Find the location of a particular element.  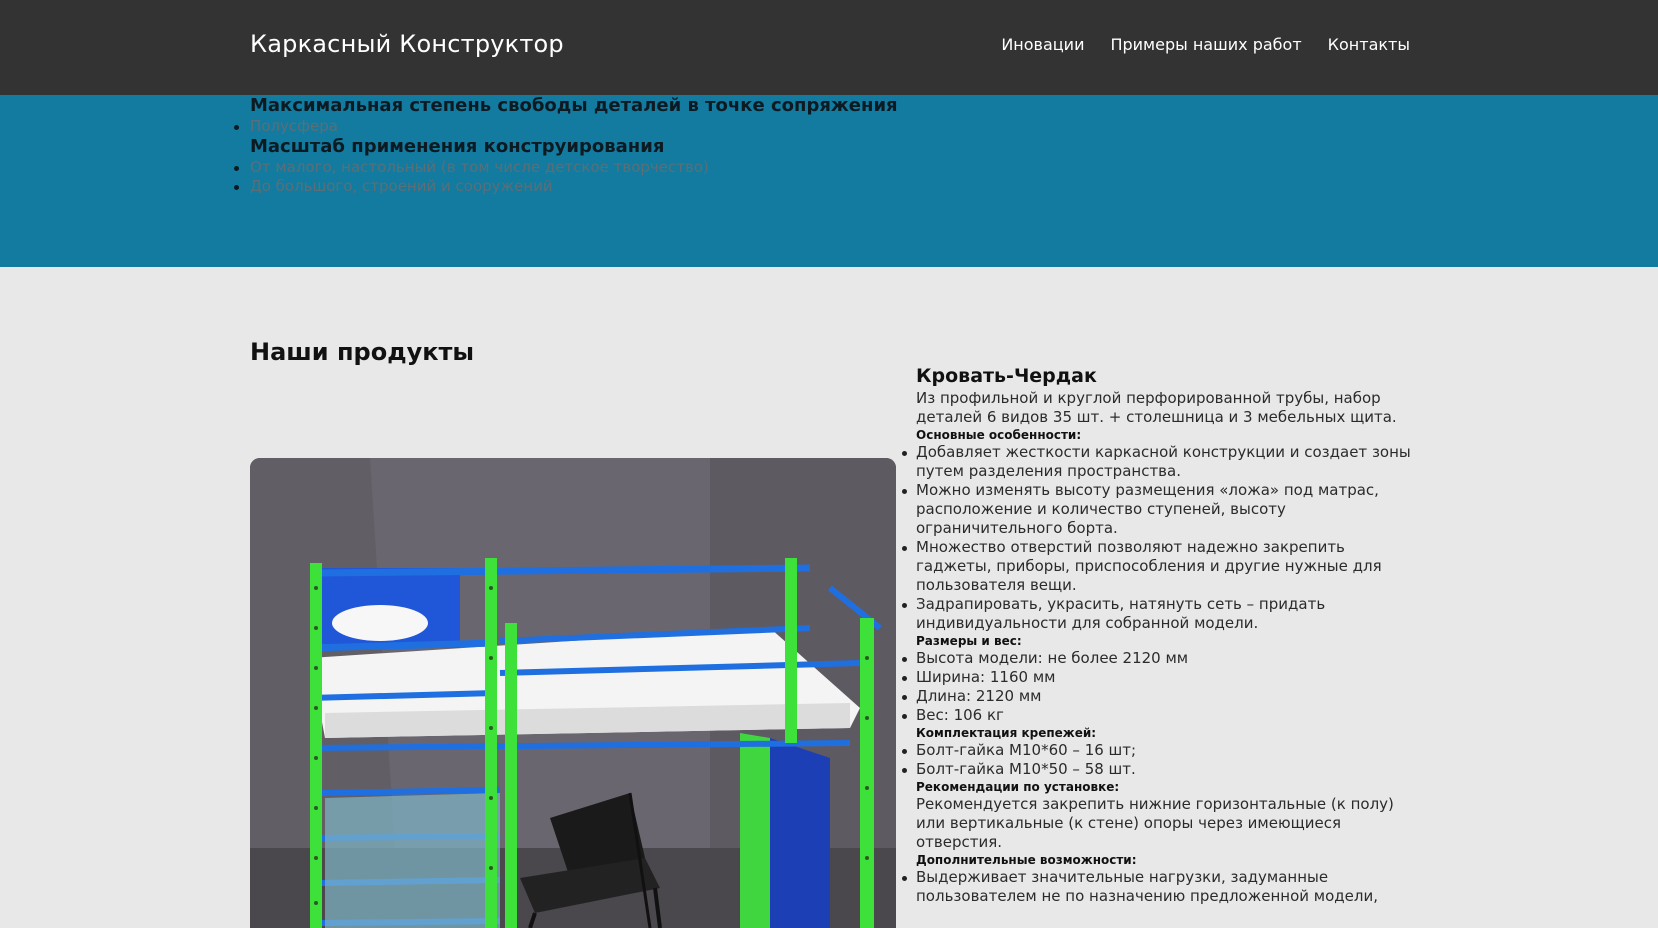

list-item: Болт-гайка М10*60 – 16 шт; is located at coordinates (1159, 750).